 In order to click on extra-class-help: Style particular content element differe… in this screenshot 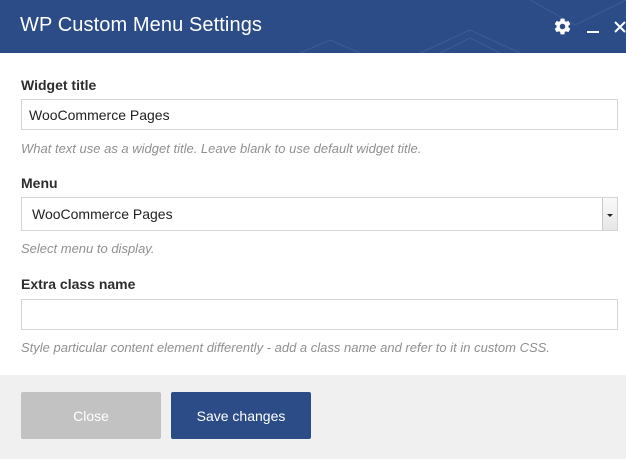, I will do `click(285, 347)`.